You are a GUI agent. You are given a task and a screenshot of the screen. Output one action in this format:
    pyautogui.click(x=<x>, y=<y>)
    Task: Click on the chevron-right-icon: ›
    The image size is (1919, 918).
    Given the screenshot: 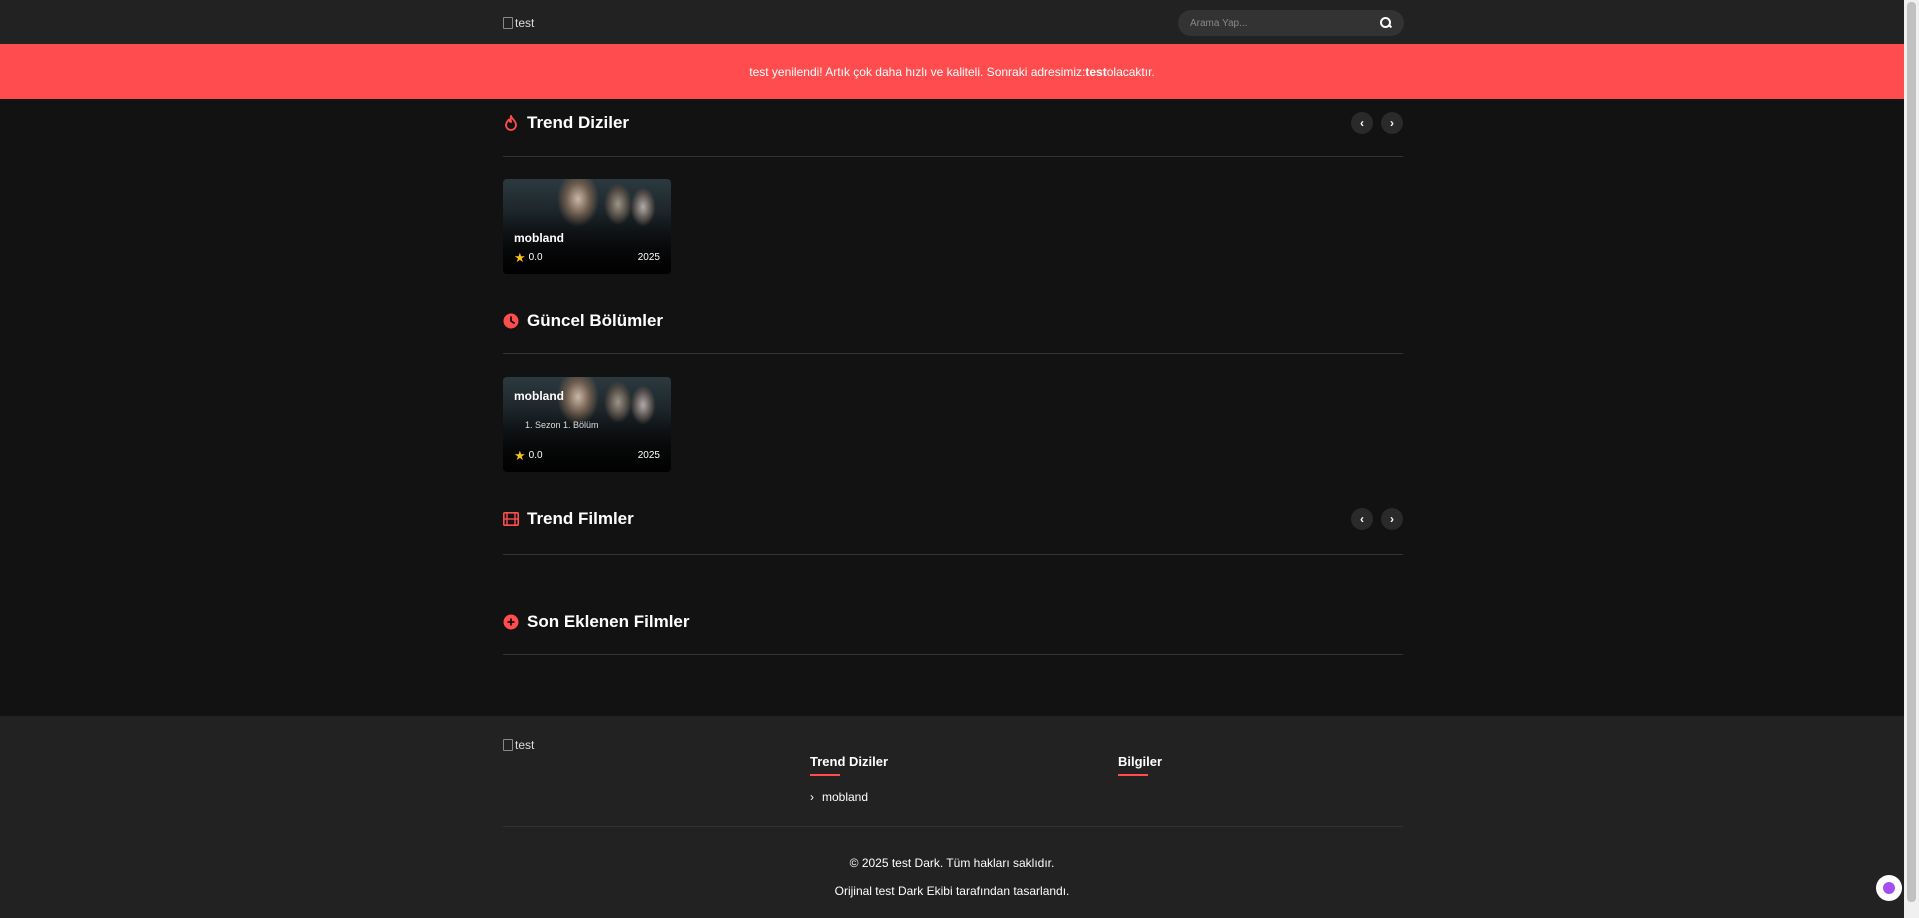 What is the action you would take?
    pyautogui.click(x=812, y=797)
    